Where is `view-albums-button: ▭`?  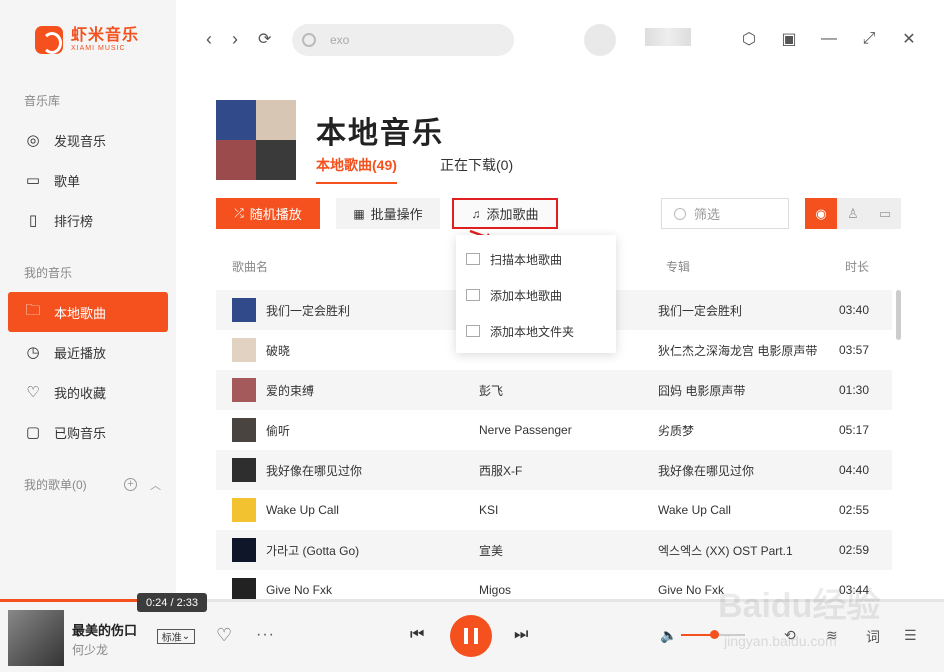 view-albums-button: ▭ is located at coordinates (885, 213).